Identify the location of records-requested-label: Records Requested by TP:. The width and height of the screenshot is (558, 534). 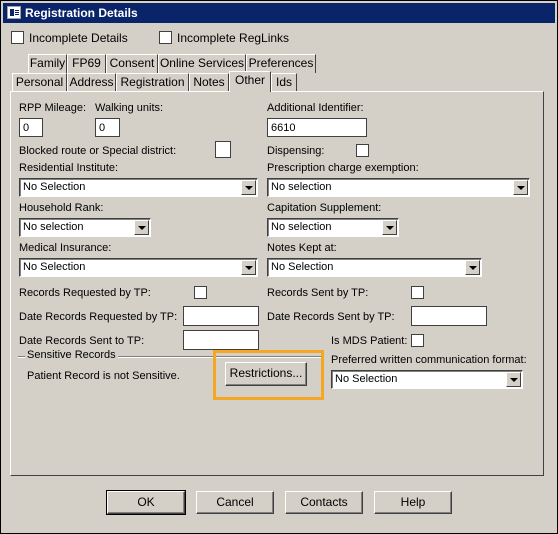
(85, 293).